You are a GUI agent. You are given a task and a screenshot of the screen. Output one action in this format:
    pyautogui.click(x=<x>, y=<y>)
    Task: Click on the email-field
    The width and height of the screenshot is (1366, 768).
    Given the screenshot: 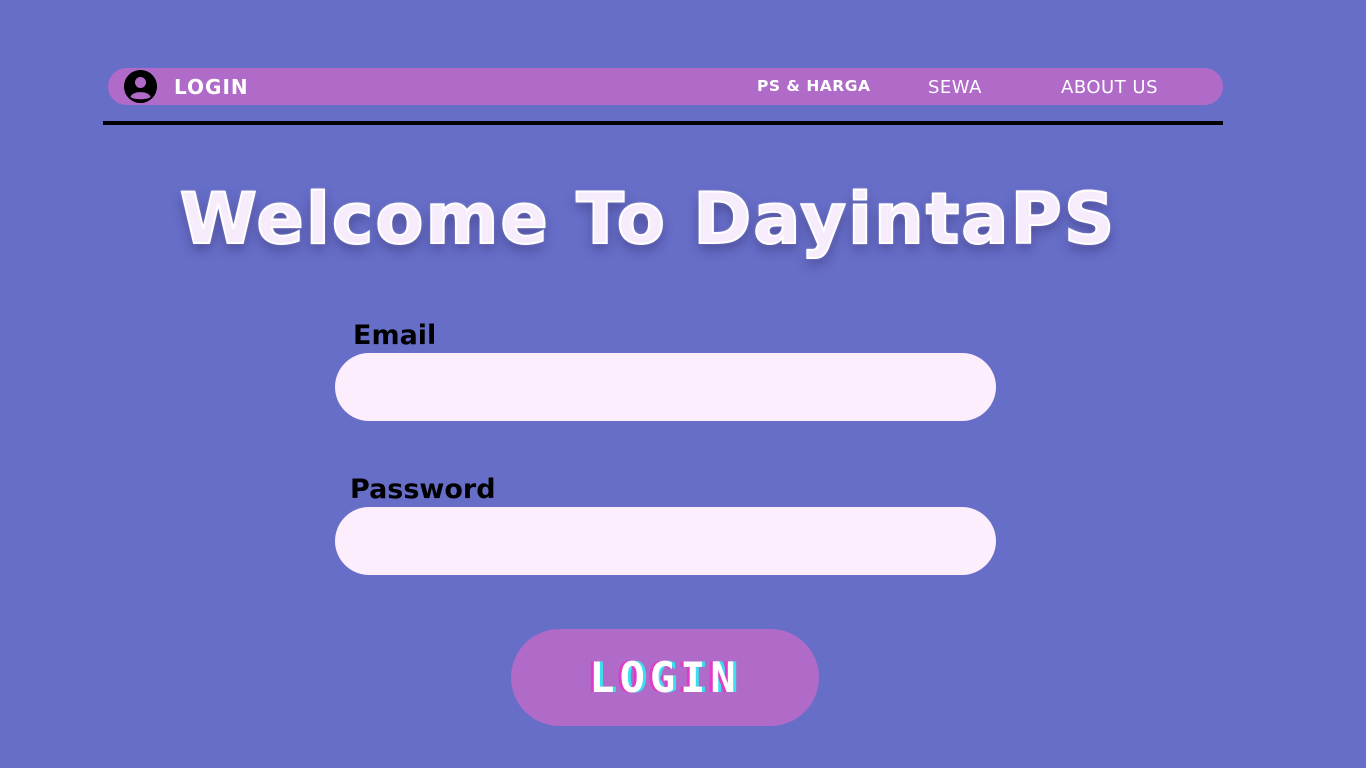 What is the action you would take?
    pyautogui.click(x=665, y=387)
    